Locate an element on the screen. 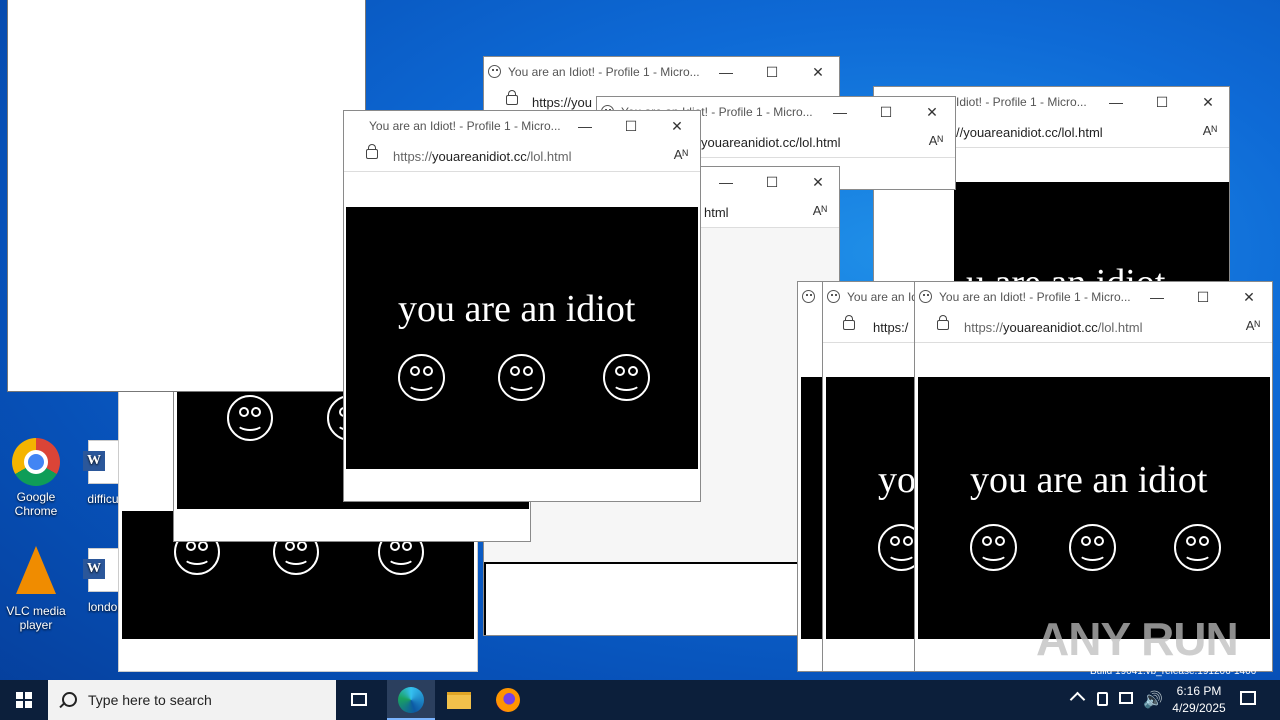  url-text: html is located at coordinates (716, 212).